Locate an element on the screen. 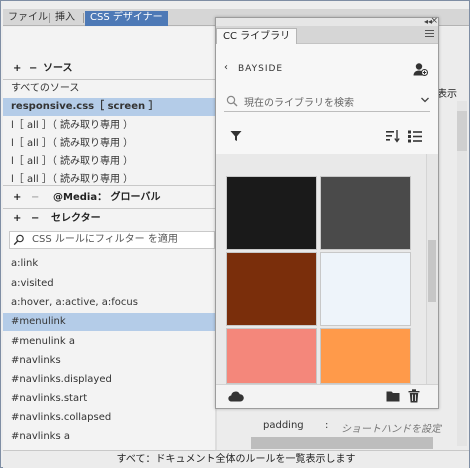 This screenshot has height=468, width=470. selector-item: a:hover, a:active, a:focus is located at coordinates (109, 303).